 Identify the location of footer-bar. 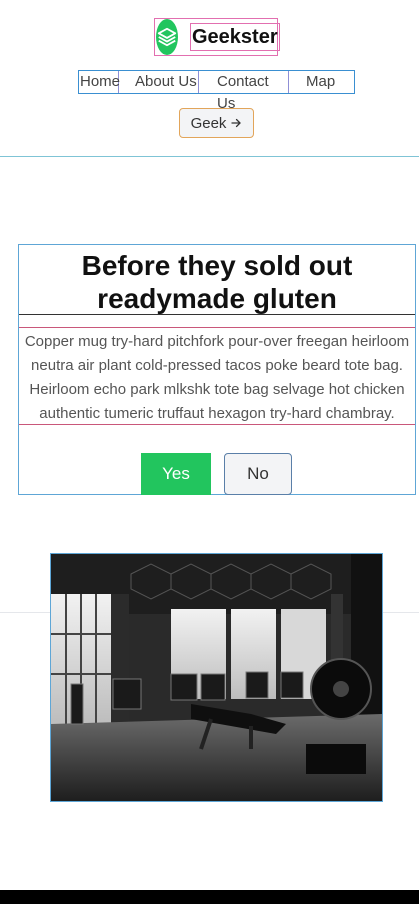
(209, 897).